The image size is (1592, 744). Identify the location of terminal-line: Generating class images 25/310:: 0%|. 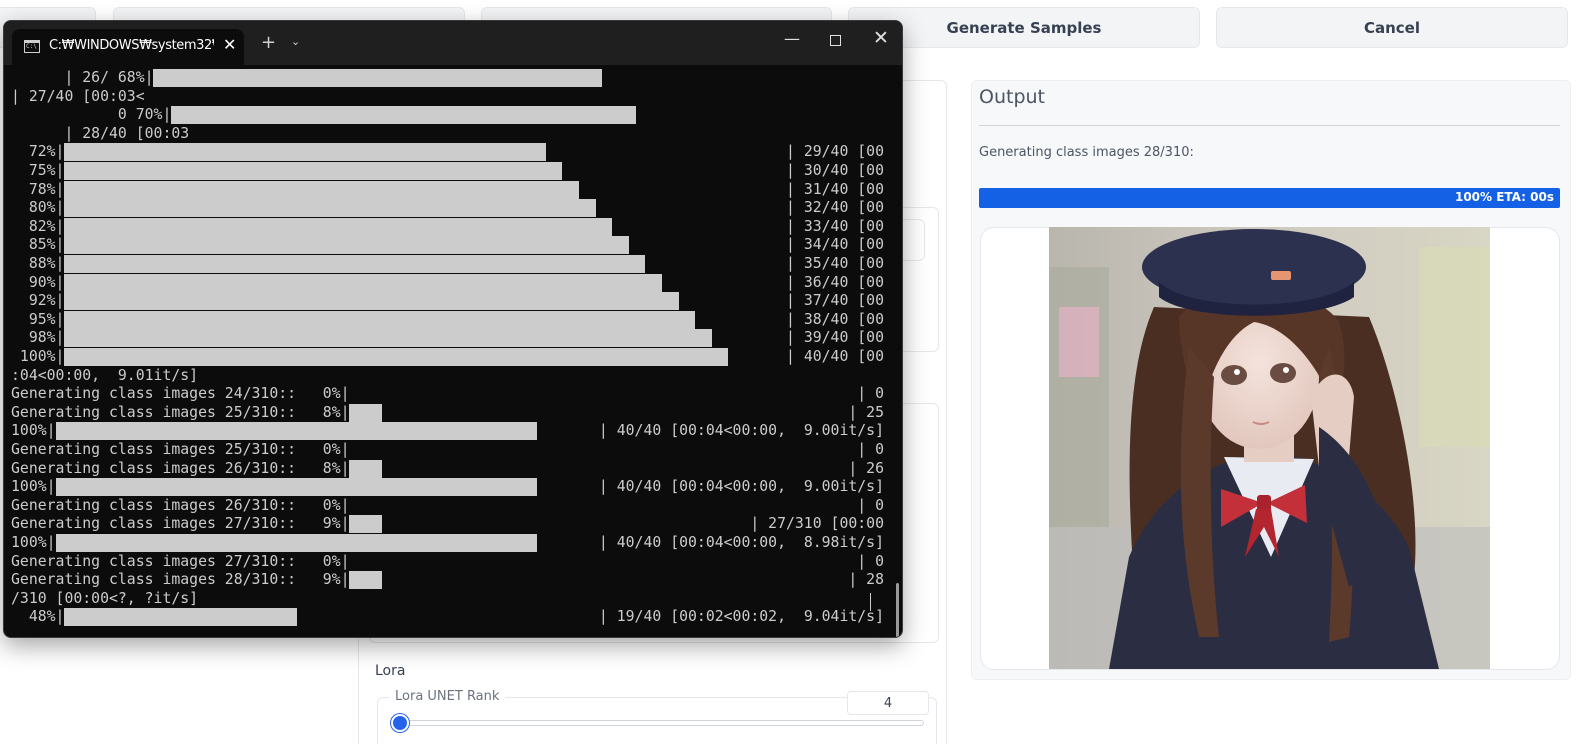
(180, 449).